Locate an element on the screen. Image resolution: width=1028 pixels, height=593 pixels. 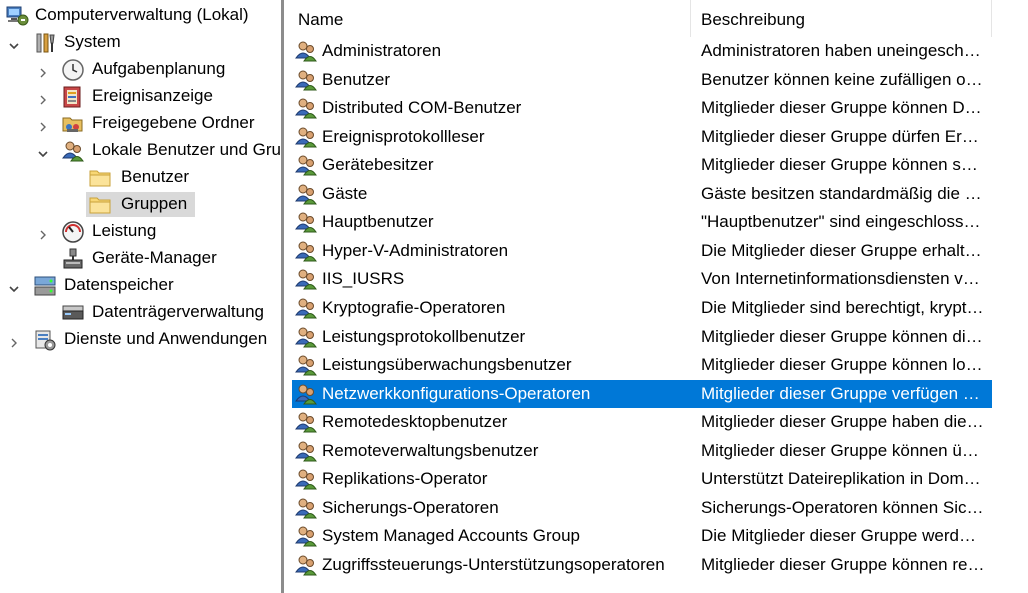
disk-management-icon is located at coordinates (73, 313).